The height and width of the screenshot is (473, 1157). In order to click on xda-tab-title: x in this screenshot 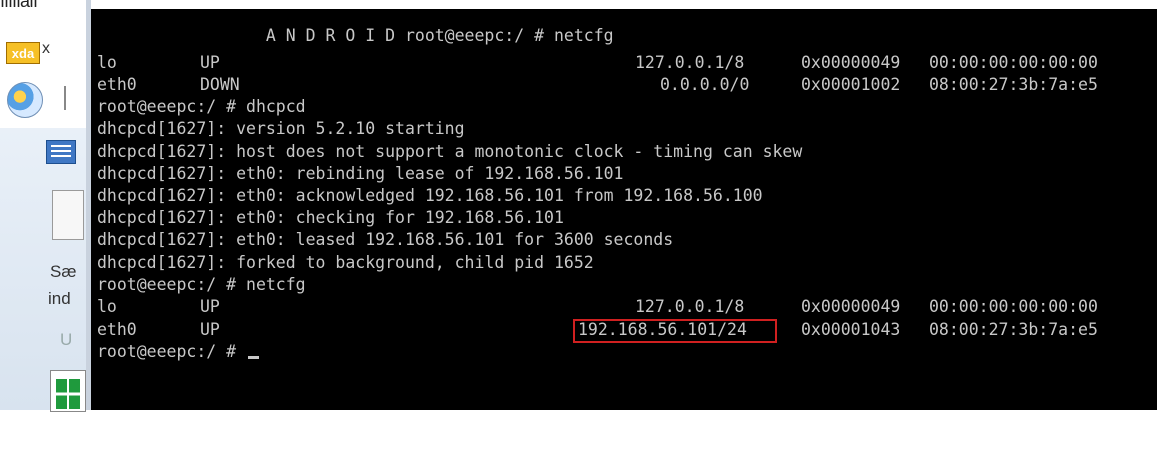, I will do `click(46, 49)`.